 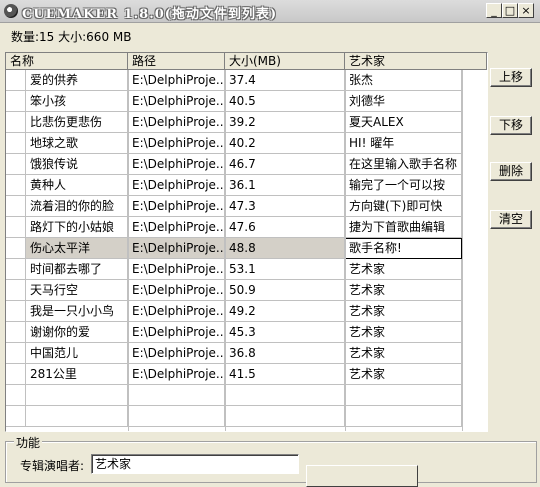 I want to click on cell-size: 53.1, so click(x=285, y=269).